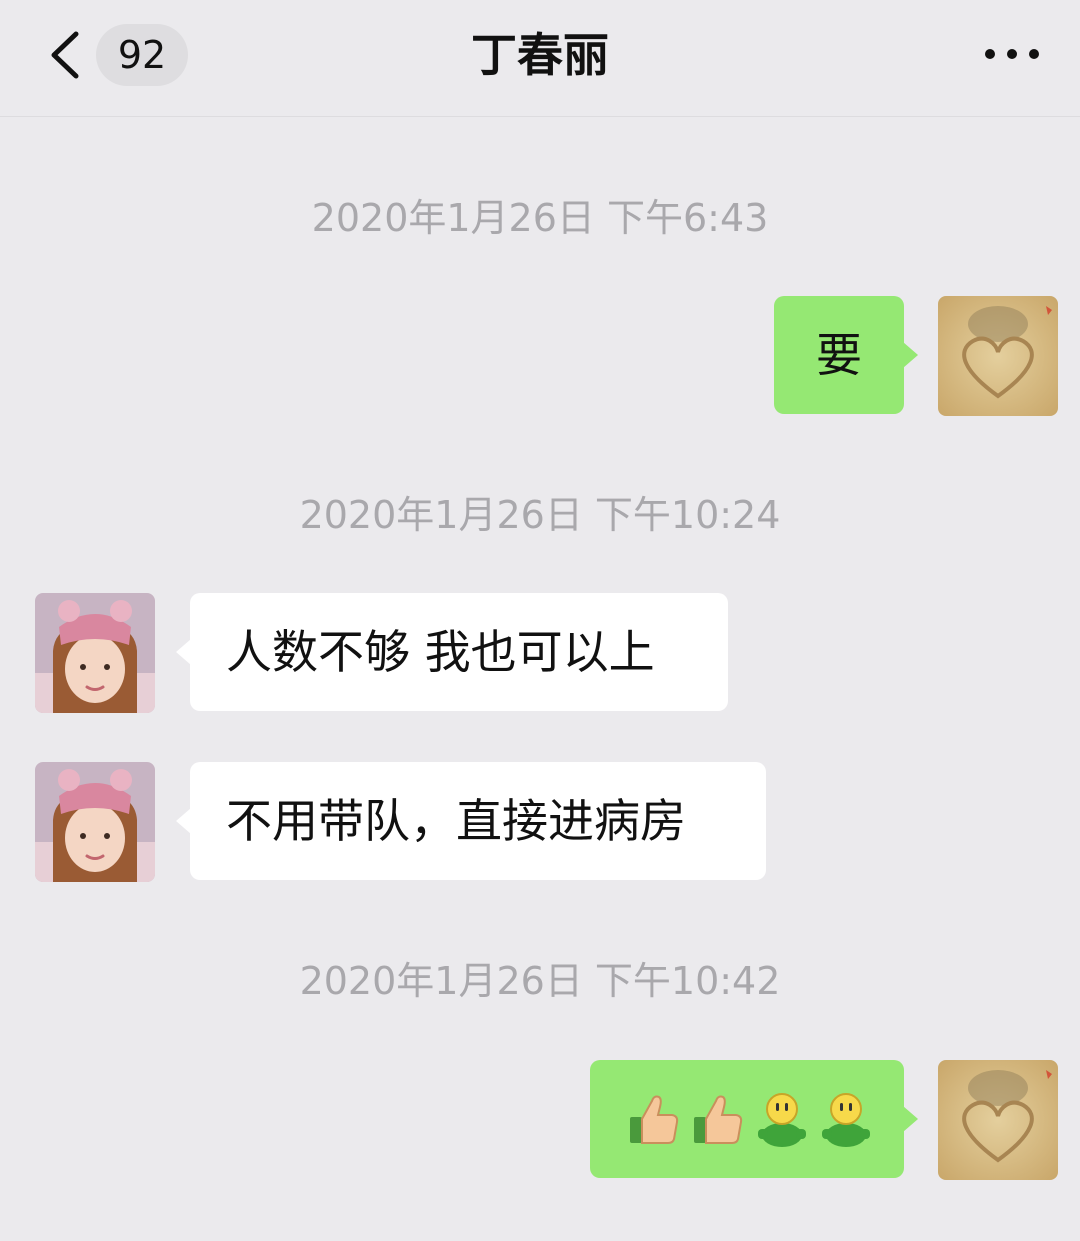  What do you see at coordinates (540, 55) in the screenshot?
I see `chat-title: 丁春丽` at bounding box center [540, 55].